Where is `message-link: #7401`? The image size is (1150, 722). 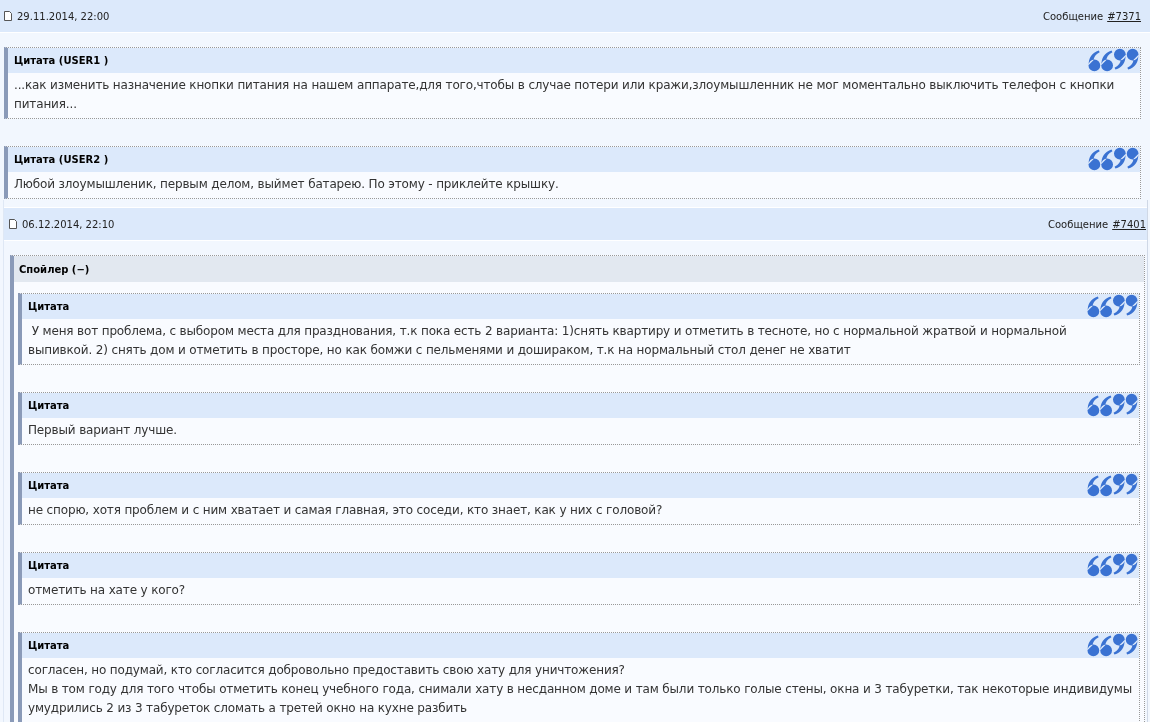 message-link: #7401 is located at coordinates (1129, 224).